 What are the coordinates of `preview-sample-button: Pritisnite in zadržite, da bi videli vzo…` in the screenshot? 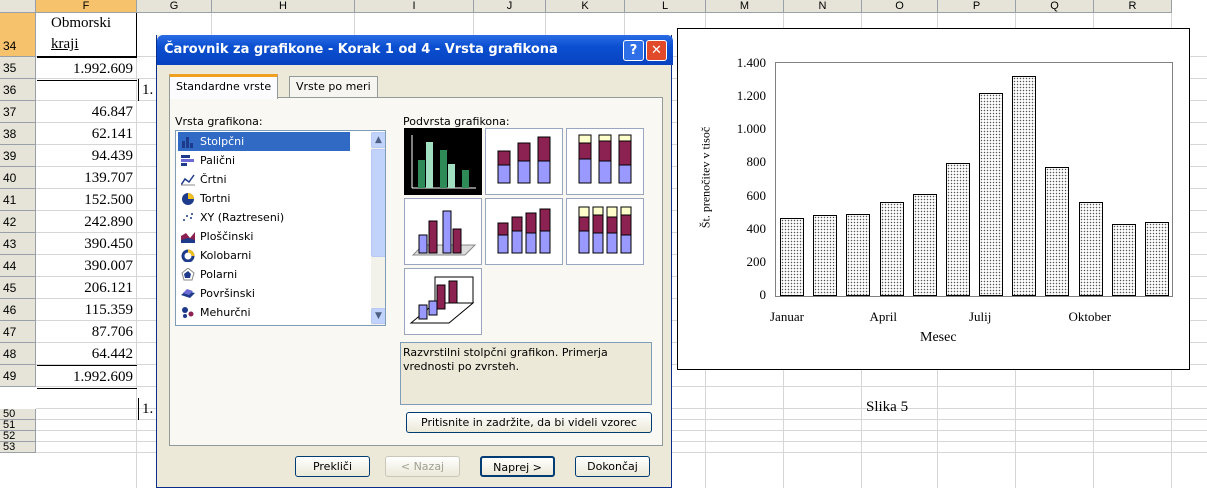 It's located at (529, 422).